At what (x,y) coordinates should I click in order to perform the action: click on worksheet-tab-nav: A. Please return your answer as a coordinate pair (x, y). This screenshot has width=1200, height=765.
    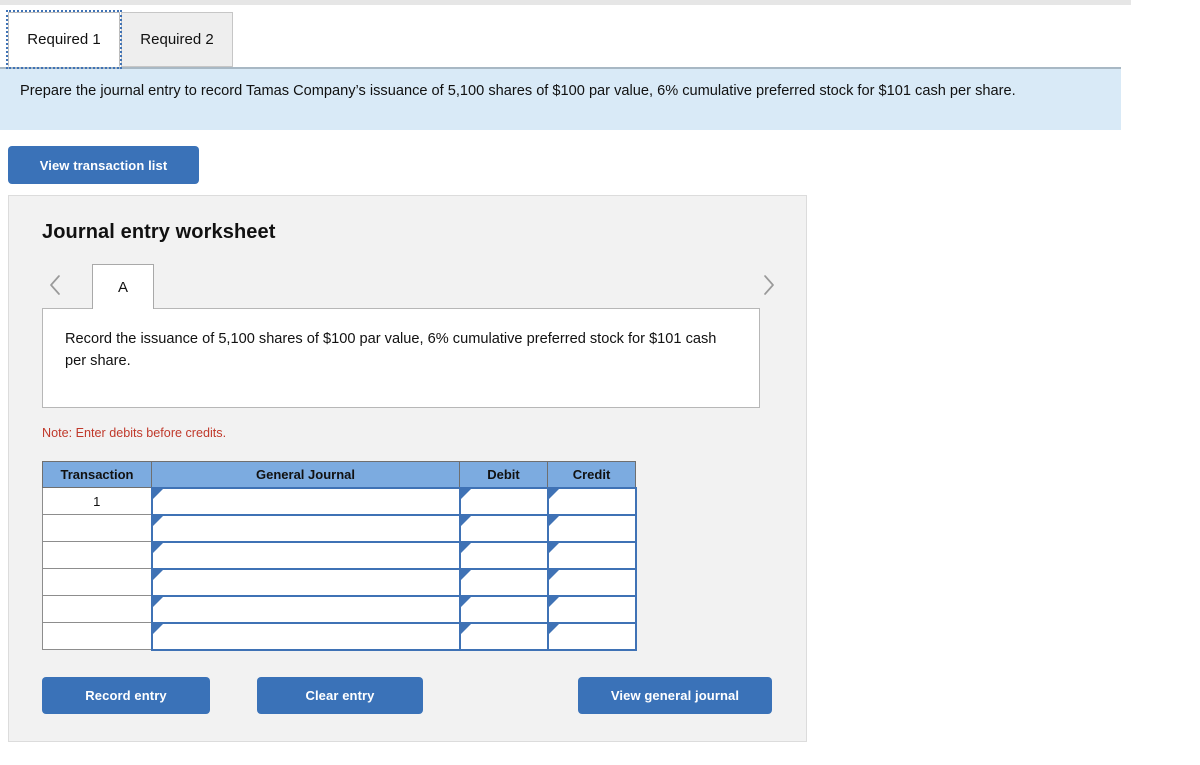
    Looking at the image, I should click on (408, 286).